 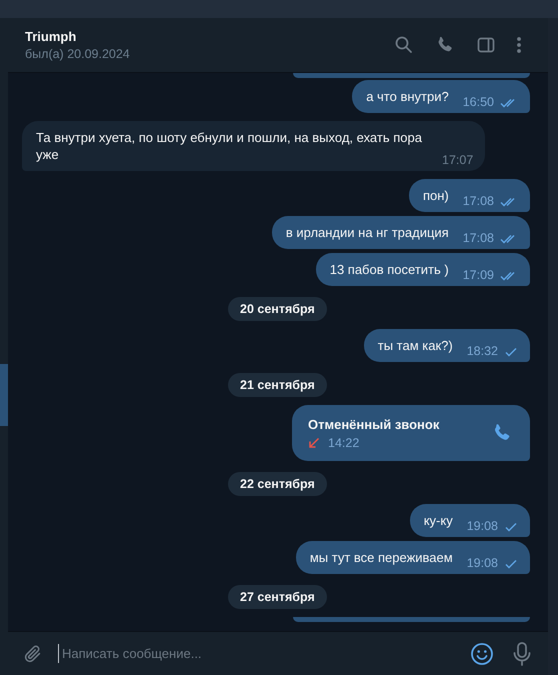 I want to click on sidebar-toggle-icon, so click(x=486, y=45).